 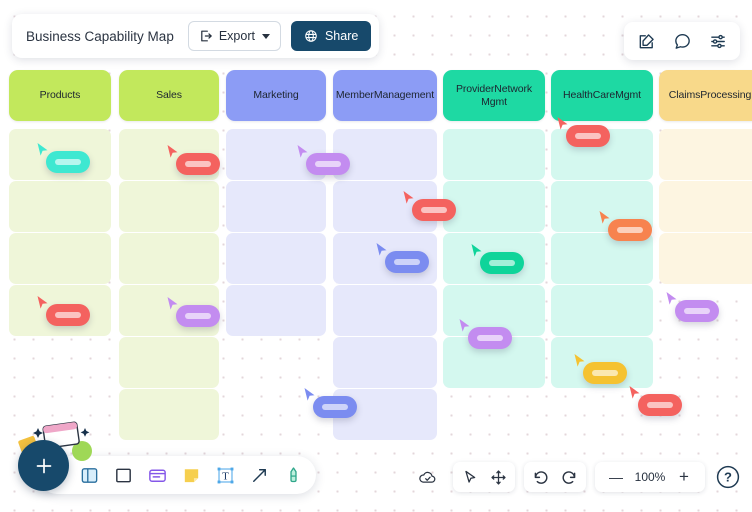 What do you see at coordinates (684, 477) in the screenshot?
I see `zoom-in-button: +` at bounding box center [684, 477].